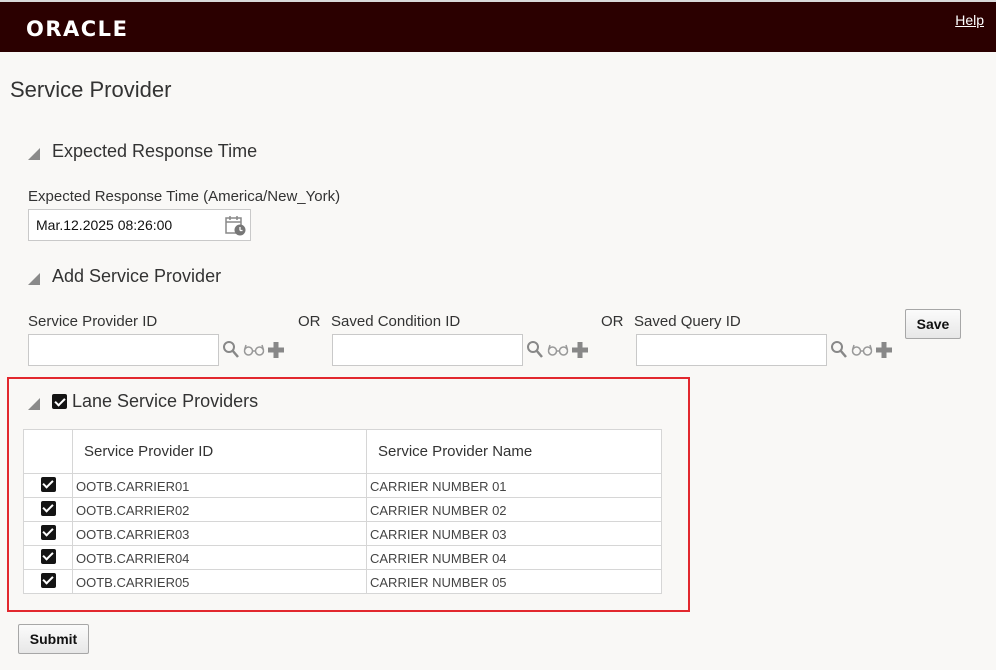 This screenshot has width=996, height=670. Describe the element at coordinates (514, 451) in the screenshot. I see `column-header-provider-name: Service Provider Name` at that location.